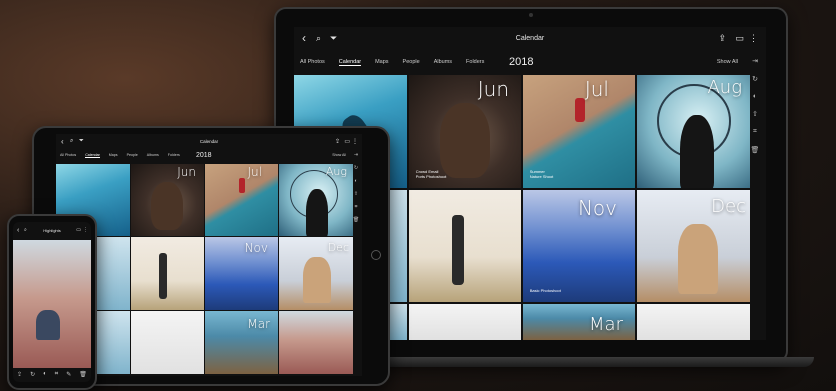 Image resolution: width=836 pixels, height=391 pixels. What do you see at coordinates (68, 374) in the screenshot?
I see `edit-icon: ✎` at bounding box center [68, 374].